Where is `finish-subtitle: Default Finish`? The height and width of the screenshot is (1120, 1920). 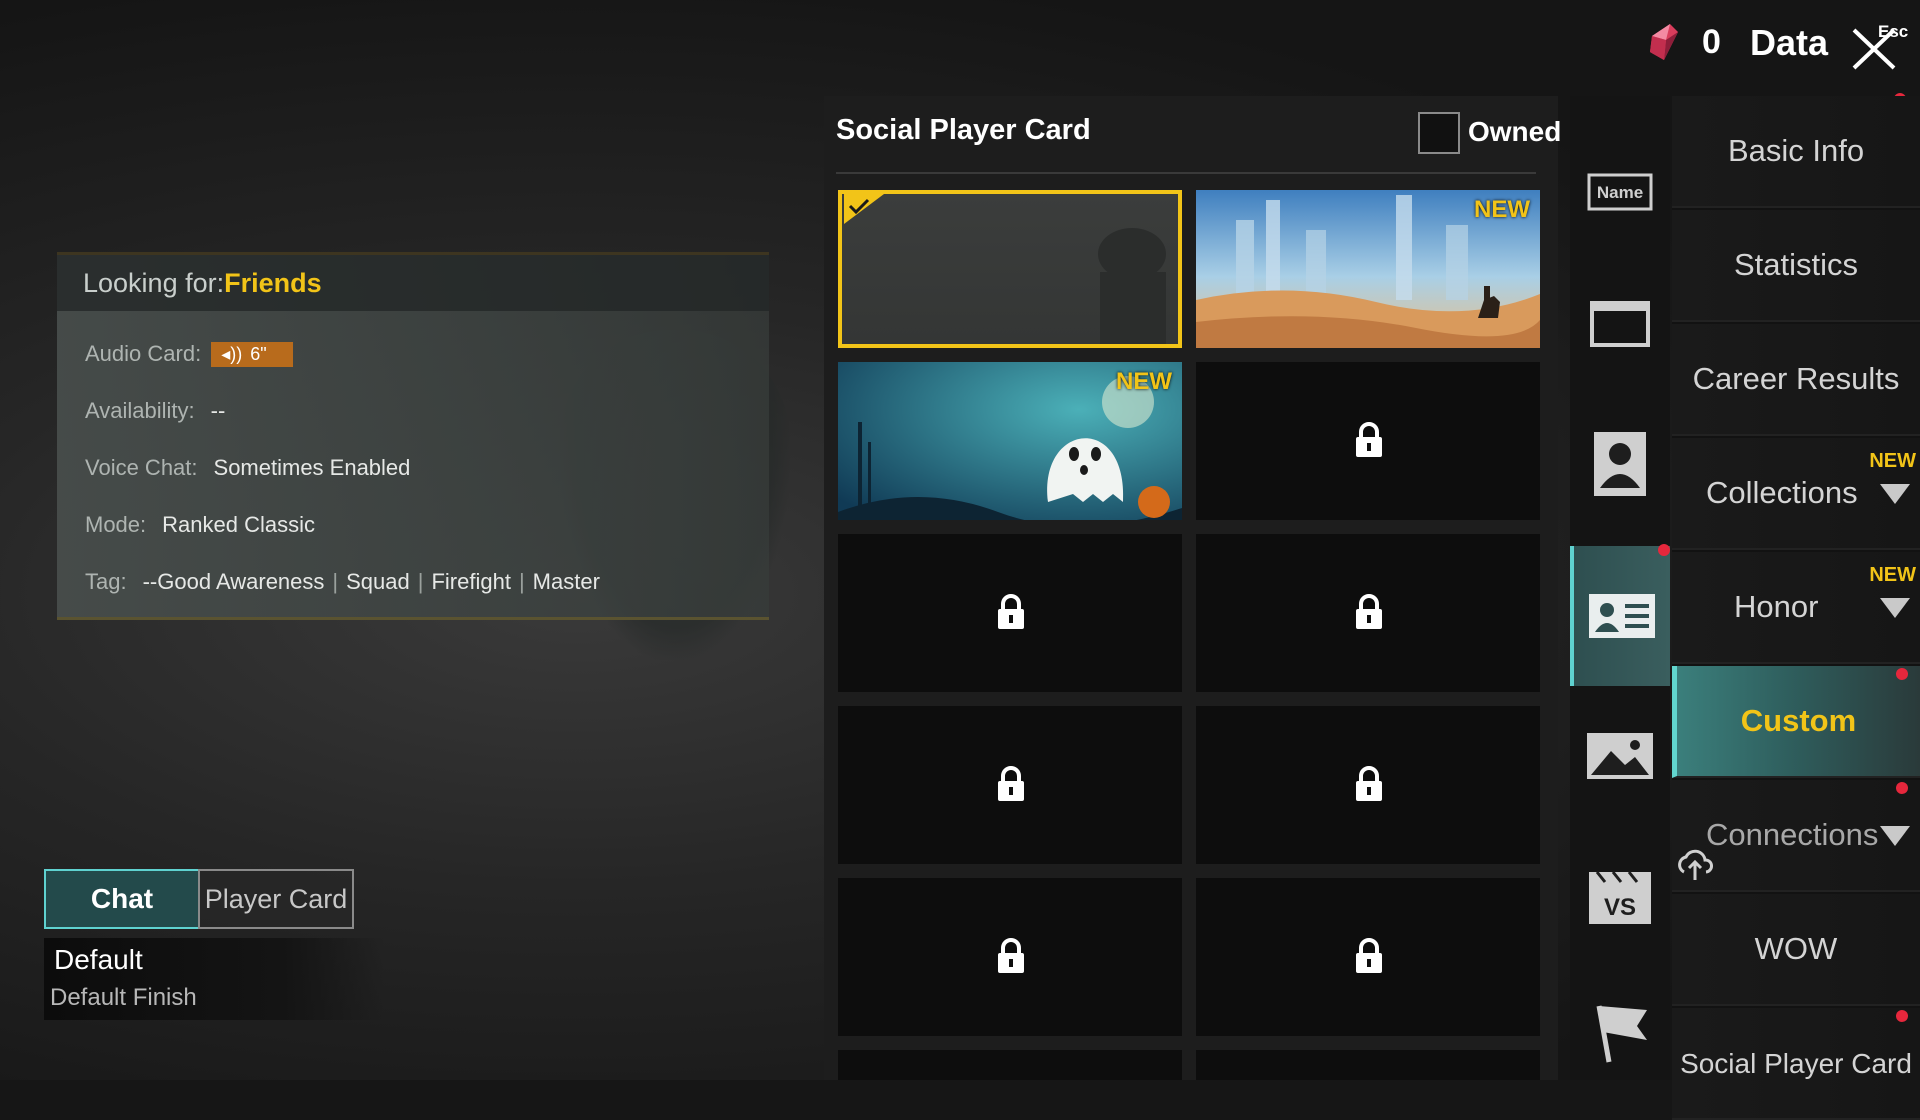
finish-subtitle: Default Finish is located at coordinates (123, 997).